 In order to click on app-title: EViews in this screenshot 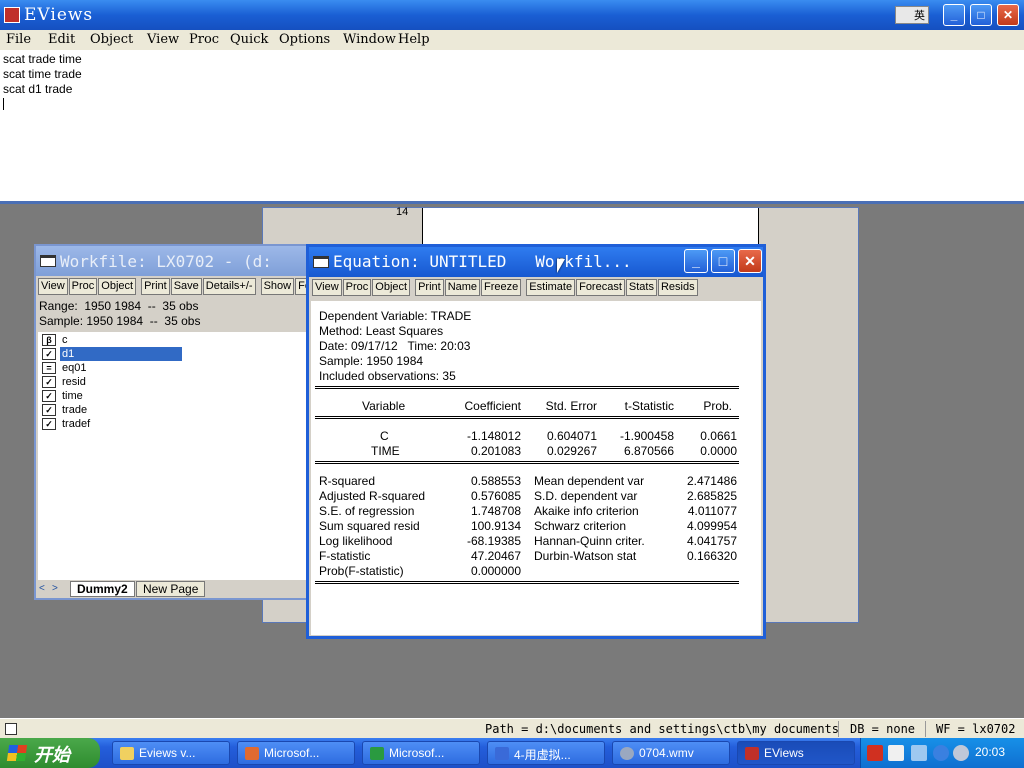, I will do `click(59, 15)`.